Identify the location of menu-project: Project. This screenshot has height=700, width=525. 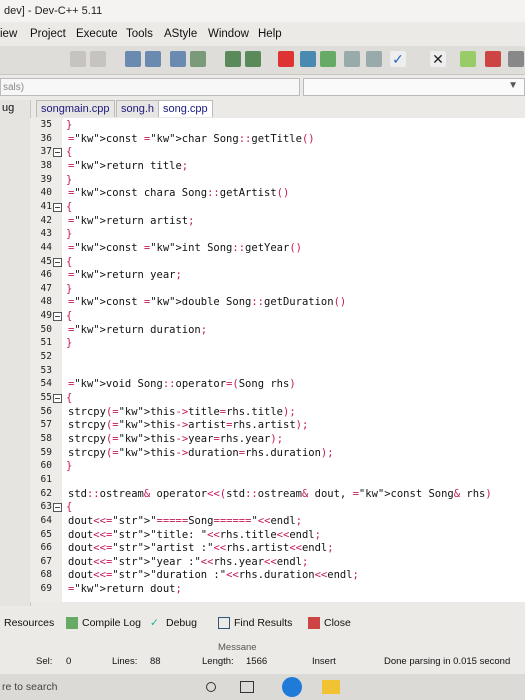
(48, 34).